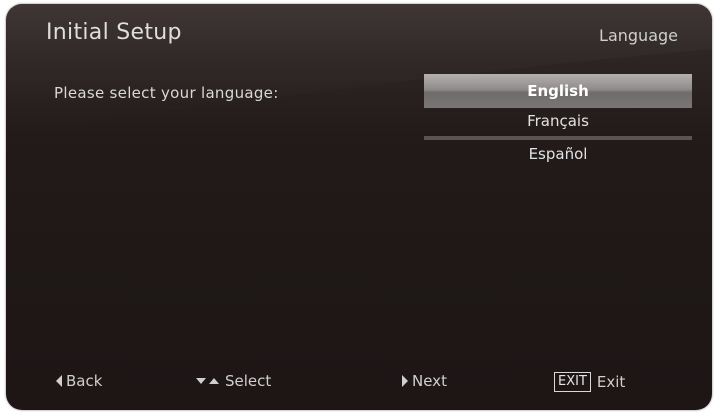 The height and width of the screenshot is (415, 717). I want to click on back-hint: Back, so click(79, 381).